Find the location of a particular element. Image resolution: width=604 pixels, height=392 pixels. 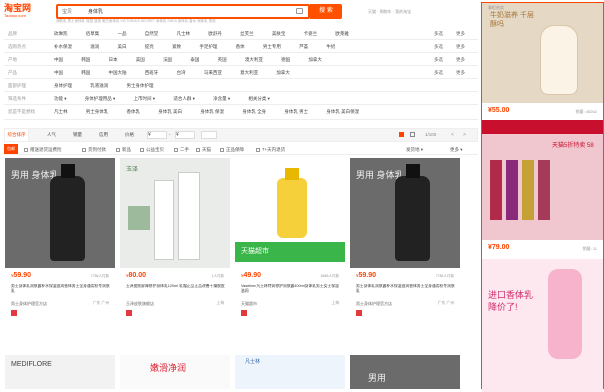

suggest-link: 凡士林 is located at coordinates (61, 112).